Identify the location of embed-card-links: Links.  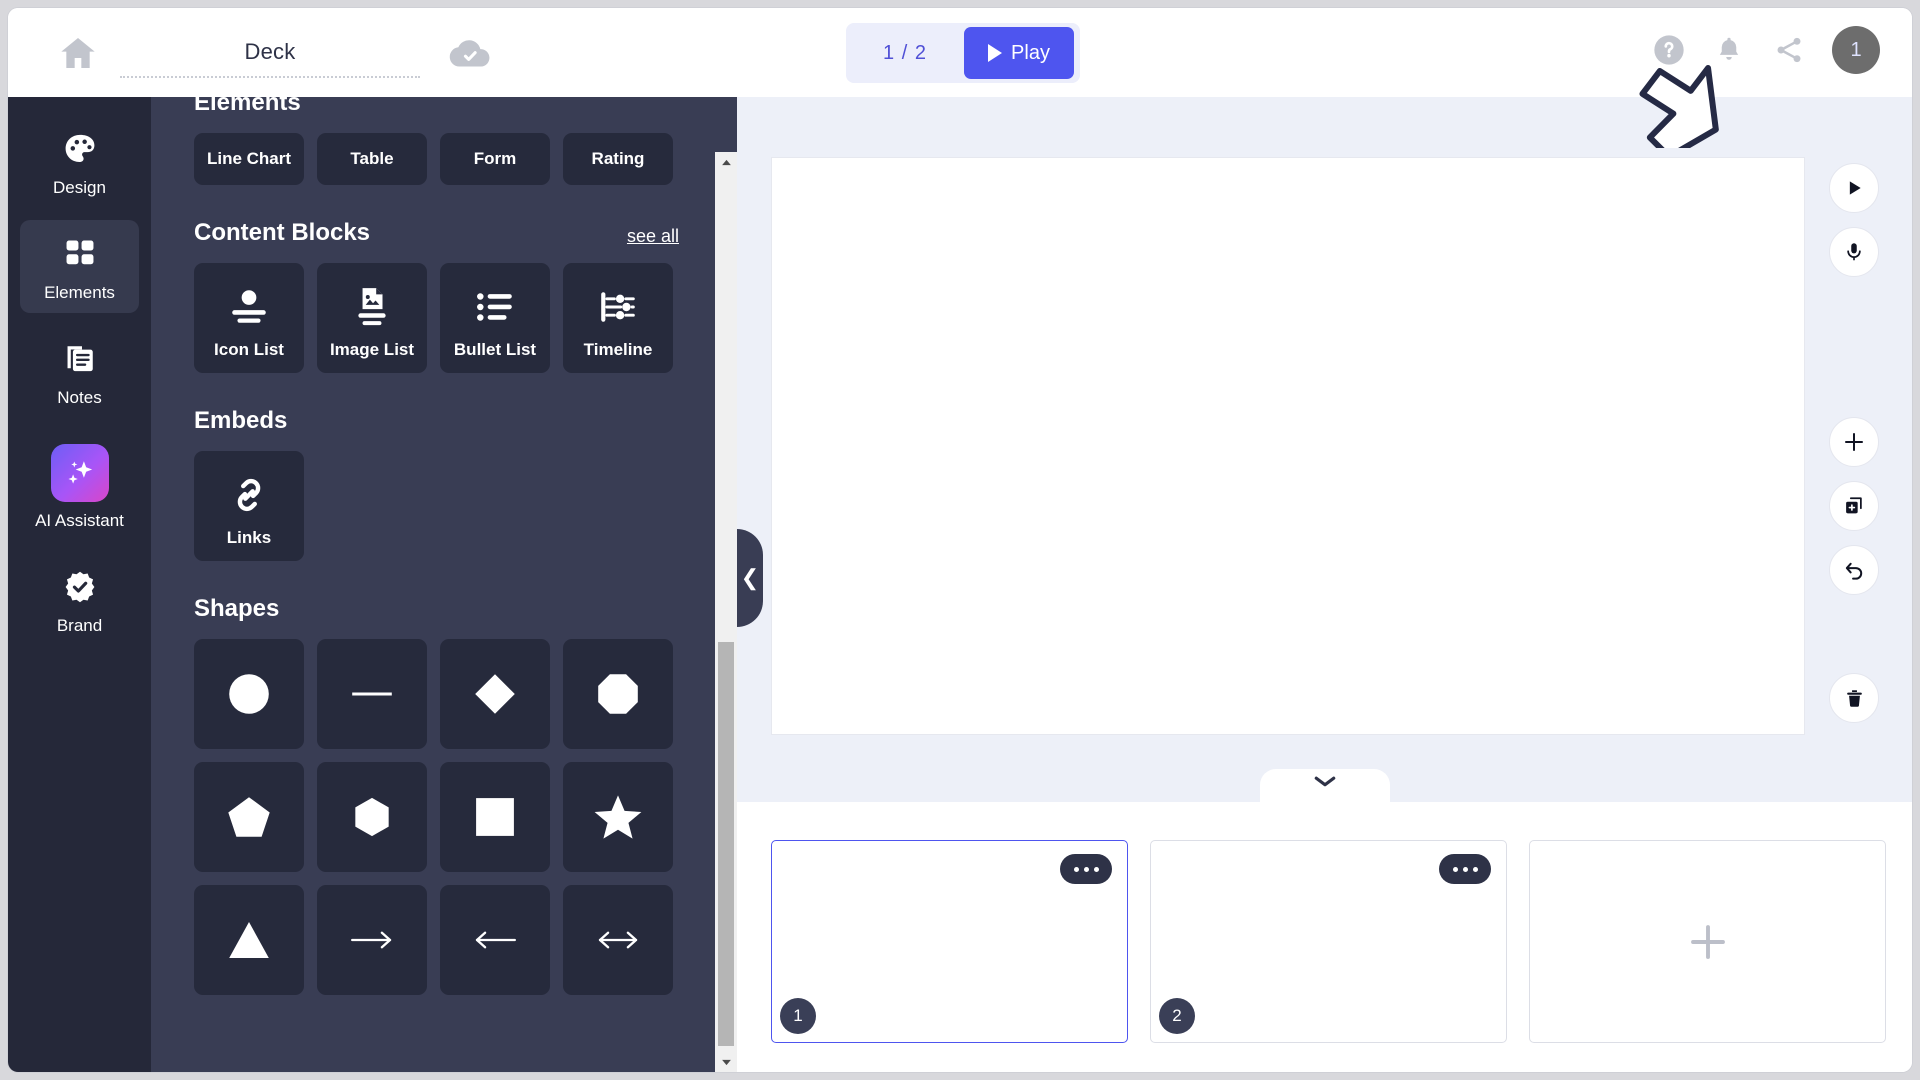
(249, 506).